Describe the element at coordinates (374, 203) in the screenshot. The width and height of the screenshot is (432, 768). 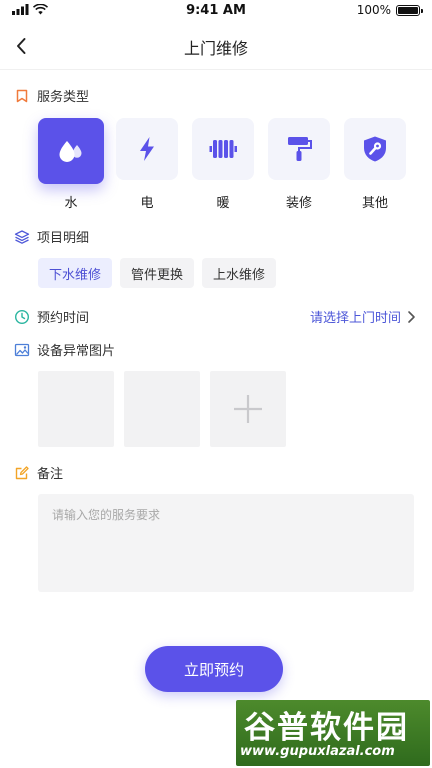
I see `service-label: 其他` at that location.